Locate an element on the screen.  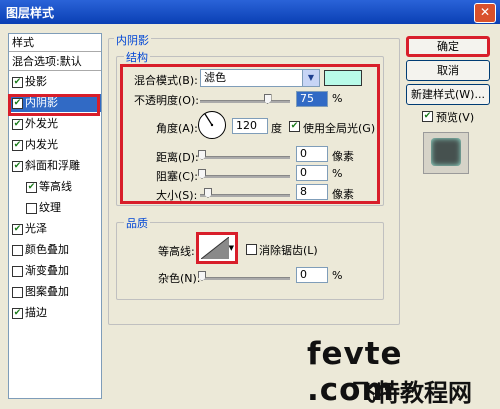
sidebar-item-inner-glow: ✔ 内发光 is located at coordinates (55, 145).